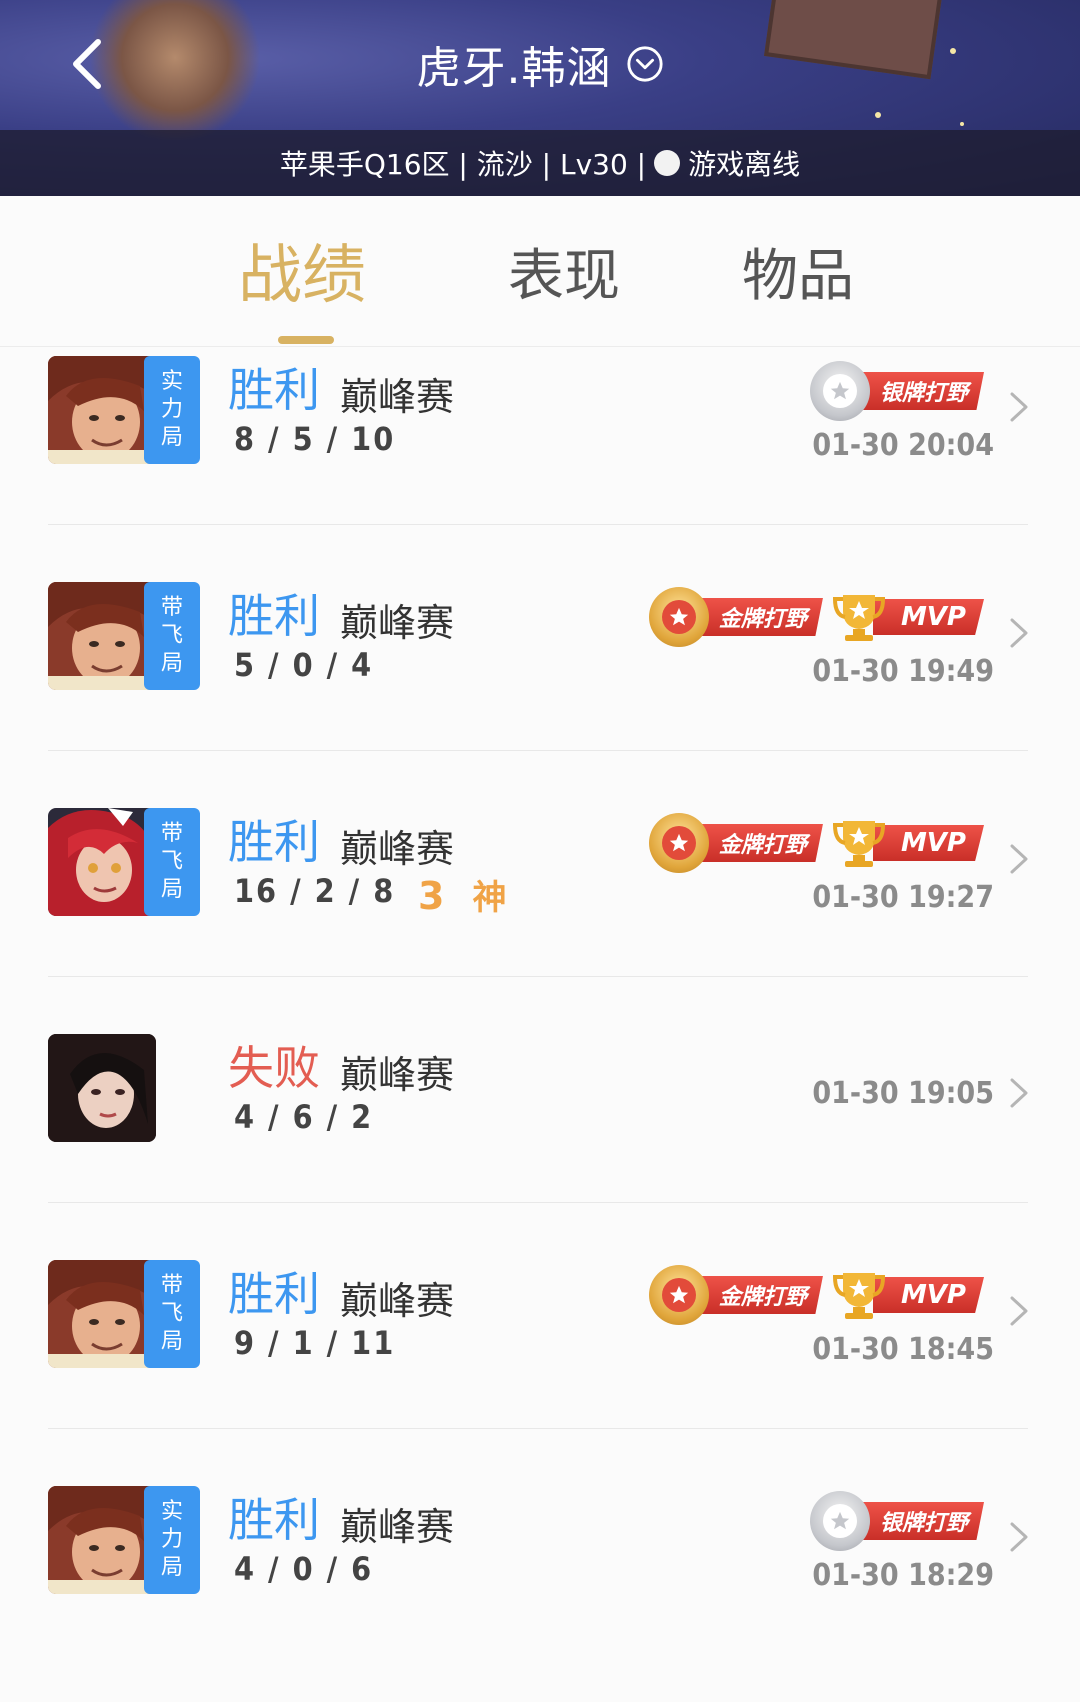 The height and width of the screenshot is (1702, 1080). I want to click on match-result: 失败, so click(274, 1068).